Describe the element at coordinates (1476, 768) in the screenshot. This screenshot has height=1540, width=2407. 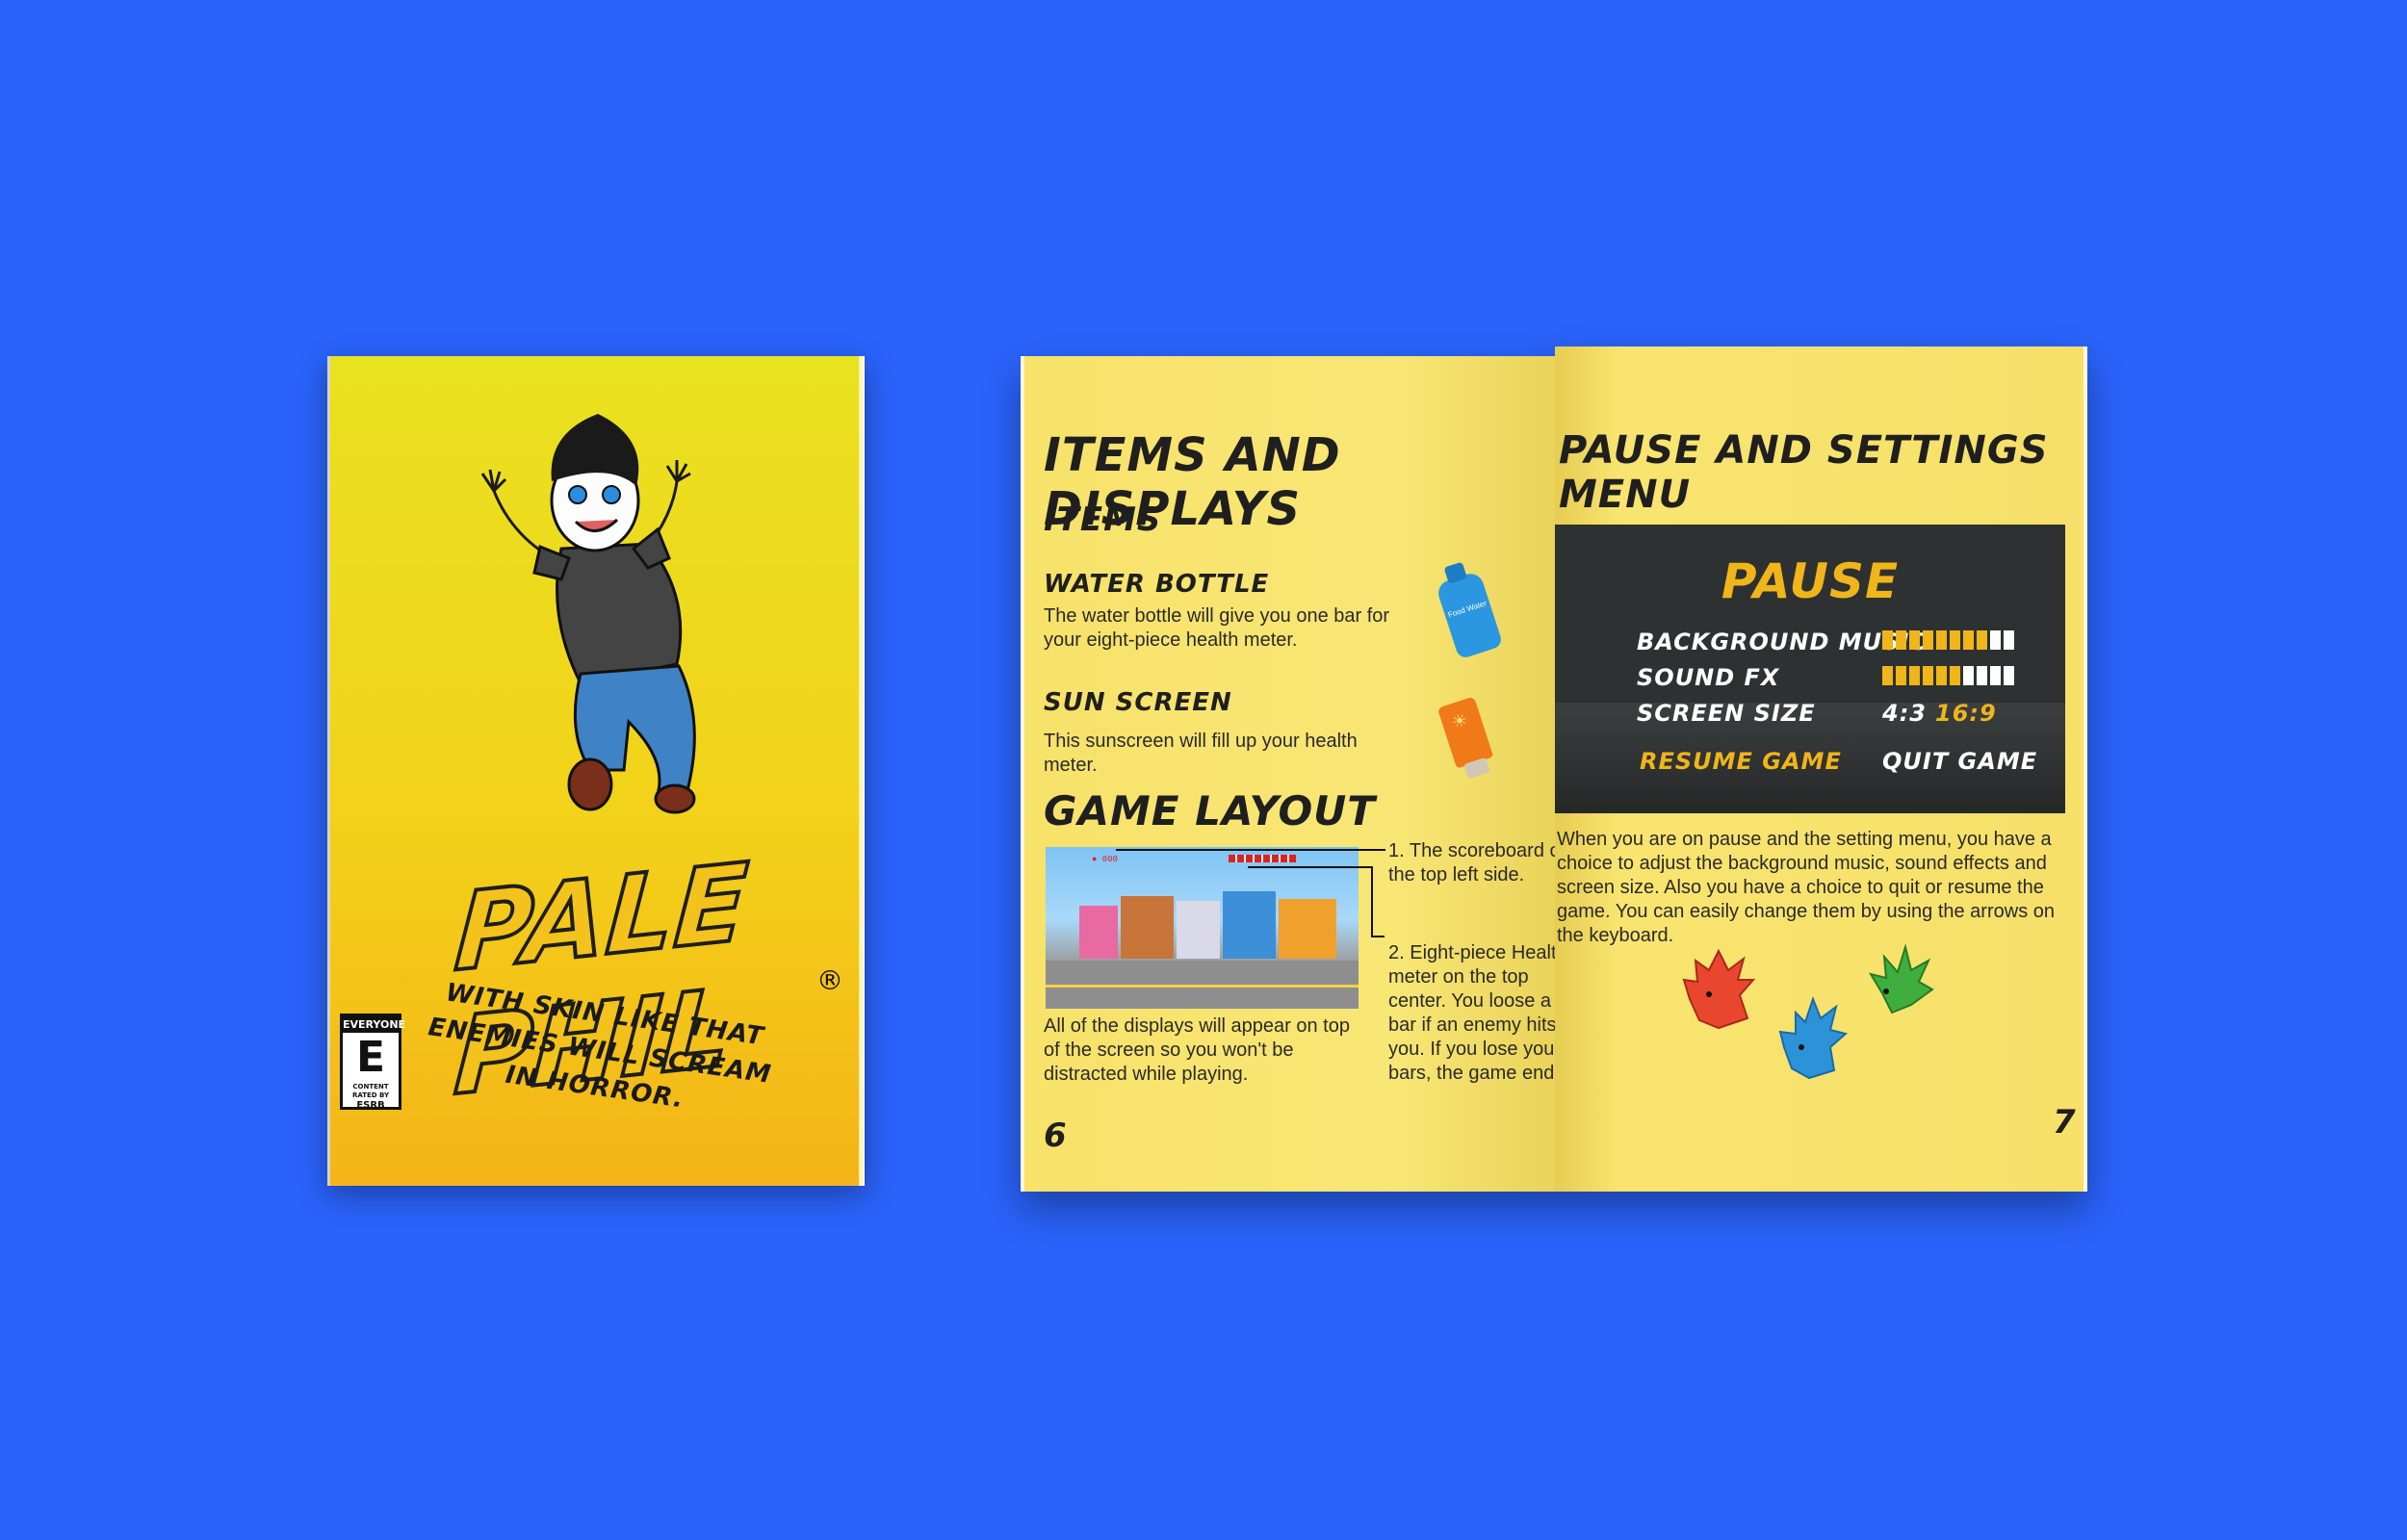
I see `sunscreen-cap` at that location.